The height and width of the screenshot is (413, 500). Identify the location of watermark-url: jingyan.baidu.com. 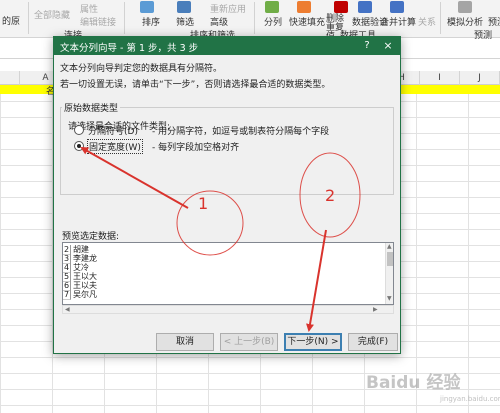
(470, 399).